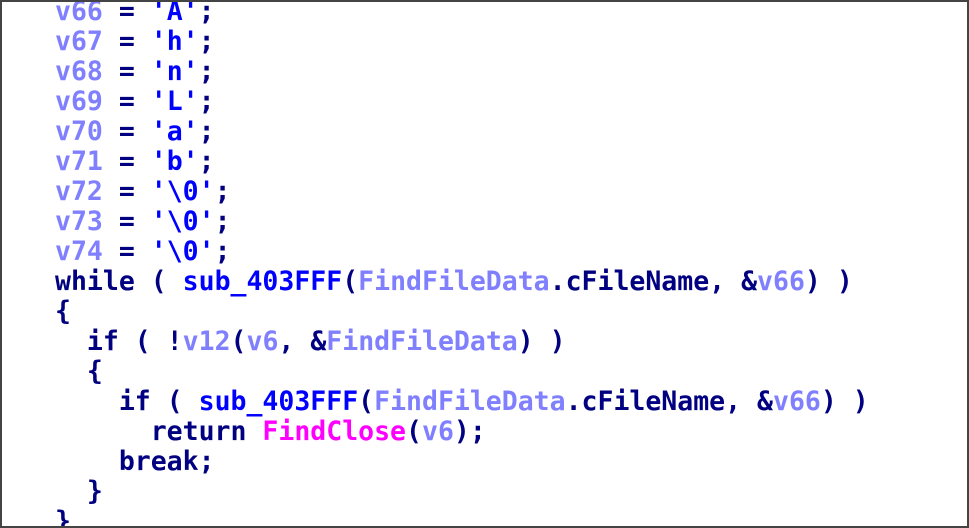 The height and width of the screenshot is (528, 969). Describe the element at coordinates (95, 281) in the screenshot. I see `keyword-token: while` at that location.